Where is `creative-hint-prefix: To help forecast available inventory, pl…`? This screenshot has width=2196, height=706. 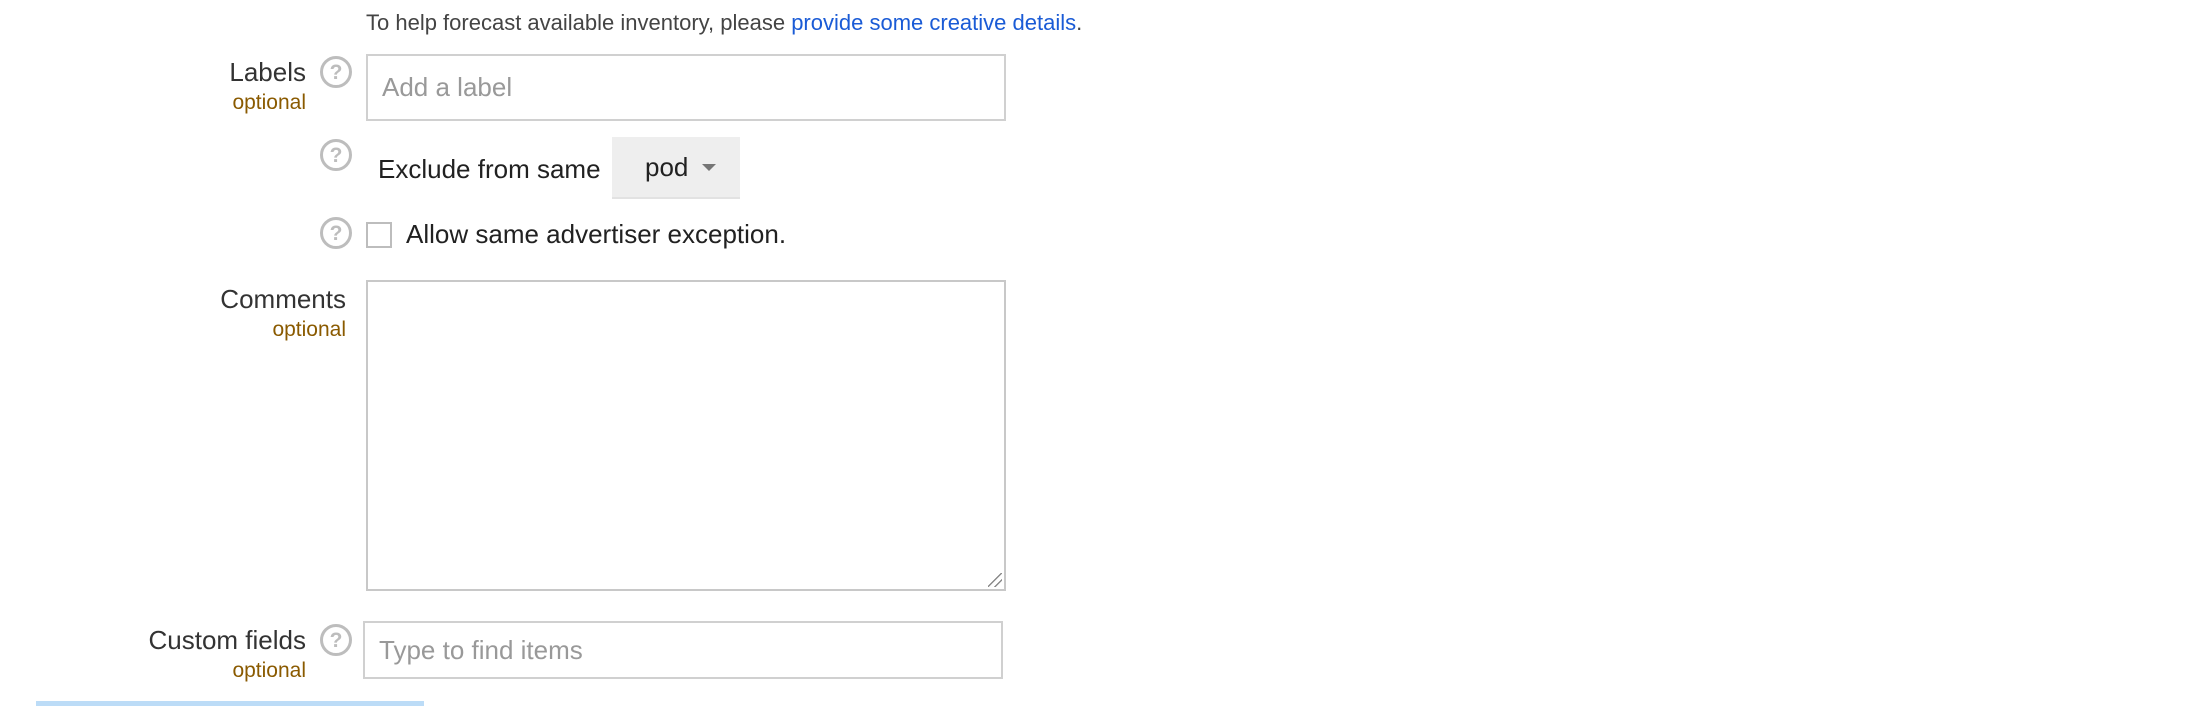
creative-hint-prefix: To help forecast available inventory, pl… is located at coordinates (579, 22).